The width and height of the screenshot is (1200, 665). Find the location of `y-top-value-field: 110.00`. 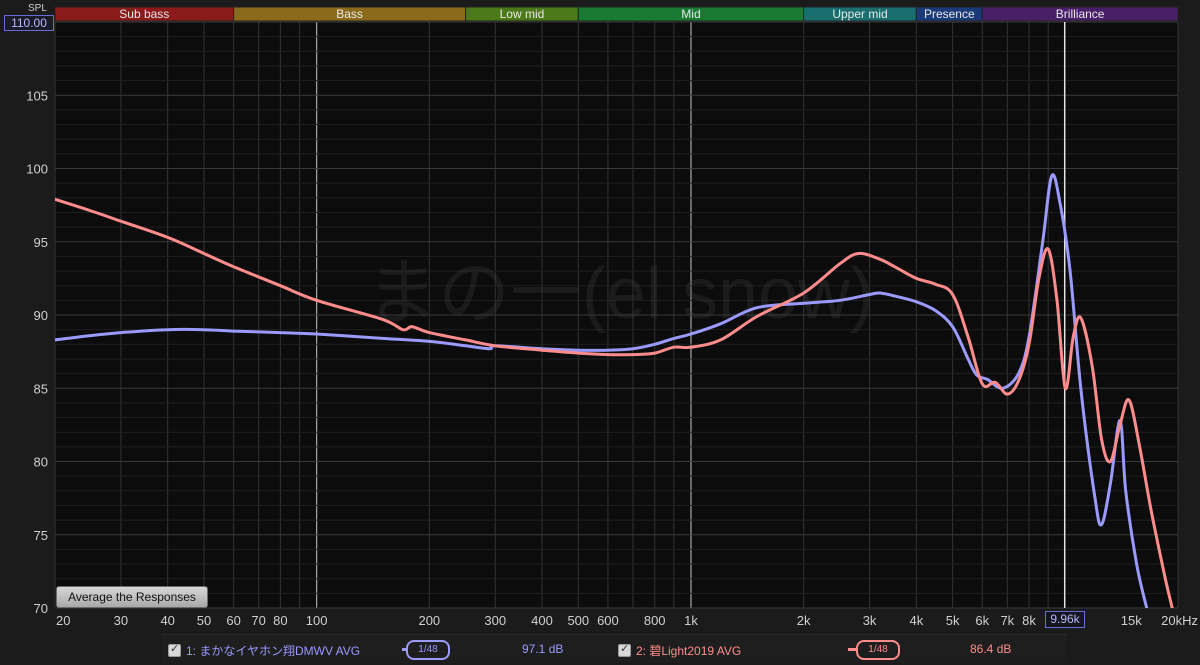

y-top-value-field: 110.00 is located at coordinates (29, 23).